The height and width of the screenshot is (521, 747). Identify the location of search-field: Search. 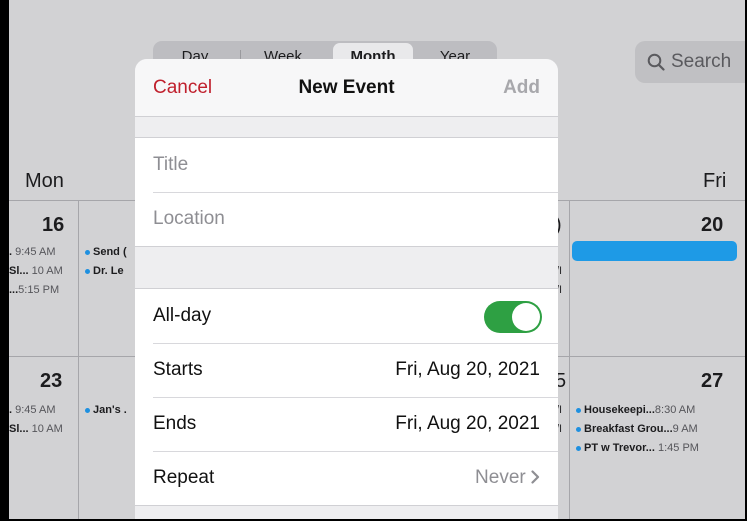
(690, 62).